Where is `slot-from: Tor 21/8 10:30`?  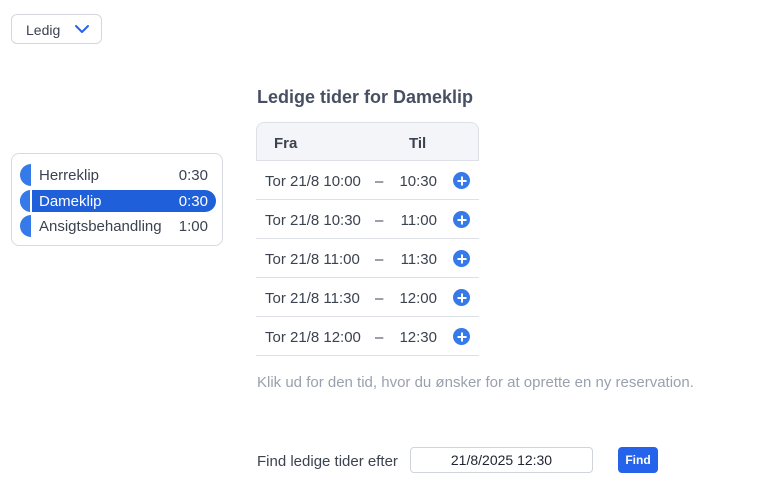 slot-from: Tor 21/8 10:30 is located at coordinates (313, 220).